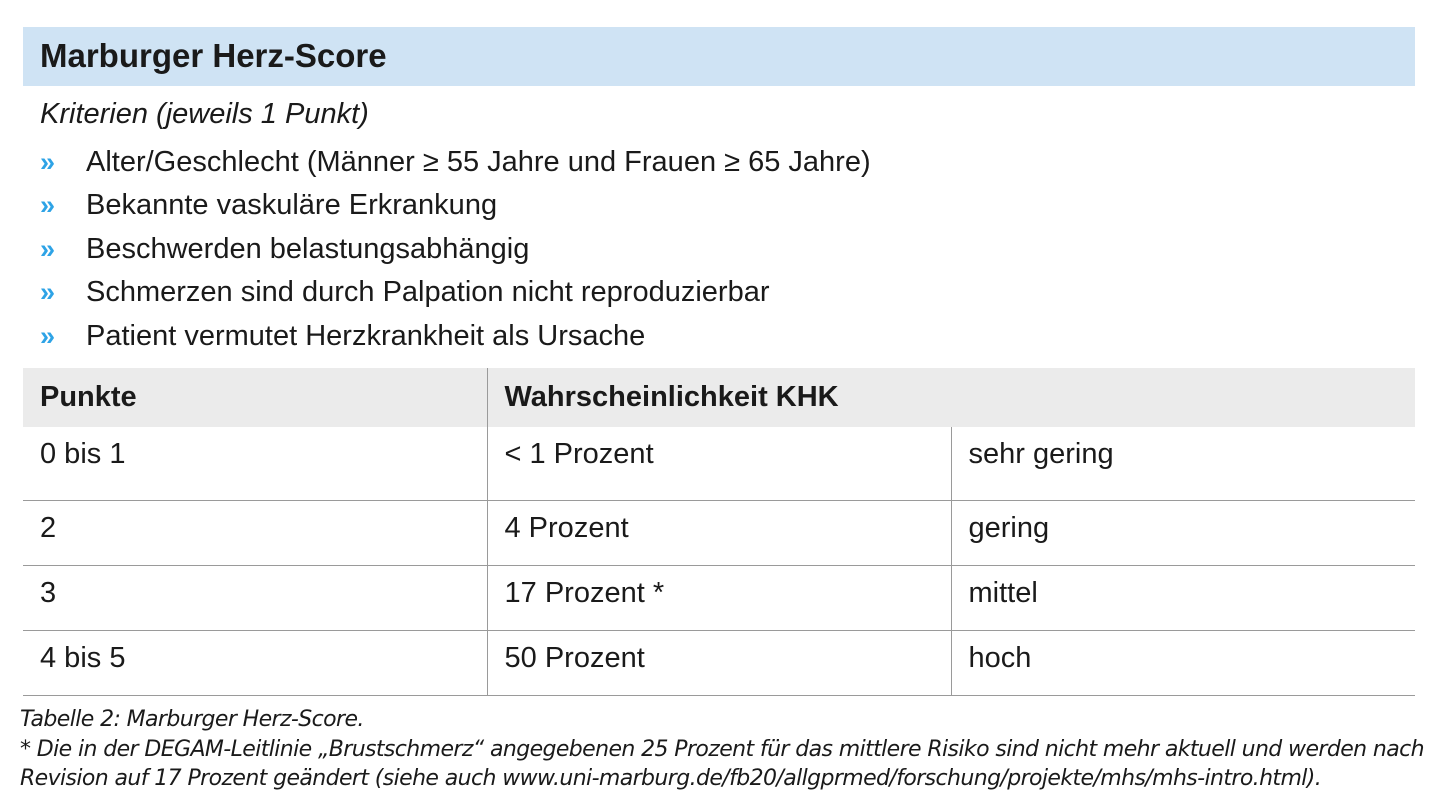 The height and width of the screenshot is (812, 1442). What do you see at coordinates (255, 533) in the screenshot?
I see `cell-punkte: 2` at bounding box center [255, 533].